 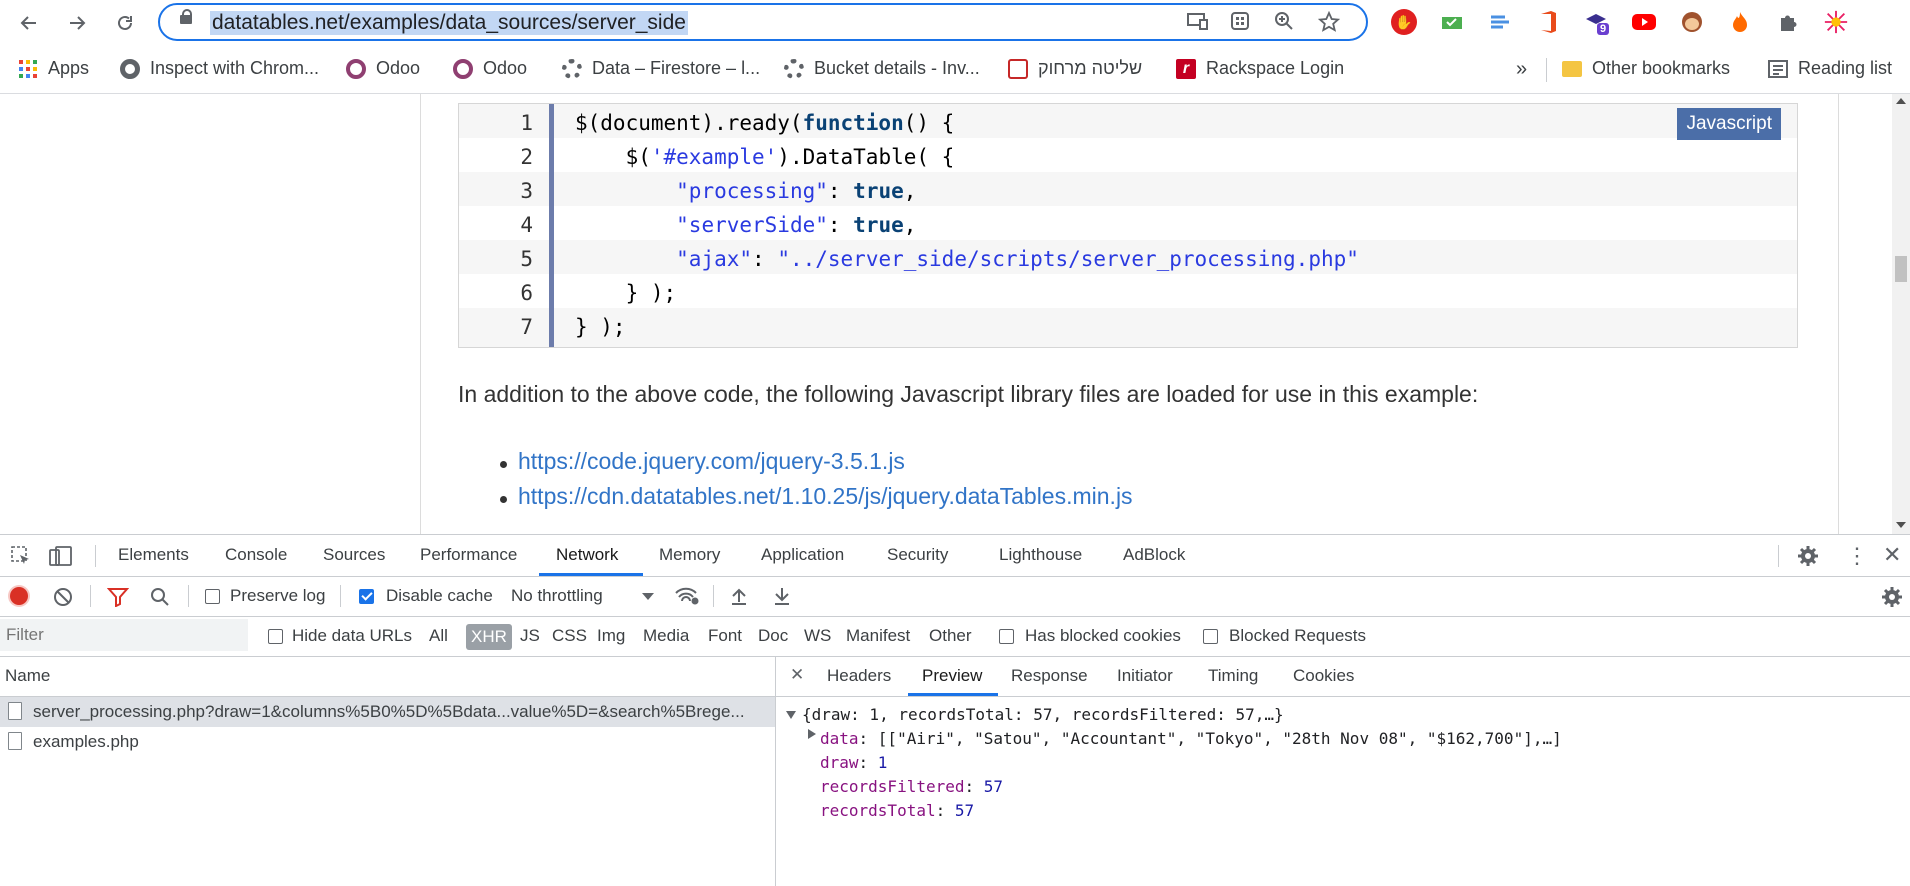 I want to click on tab-preview: Preview, so click(x=952, y=676).